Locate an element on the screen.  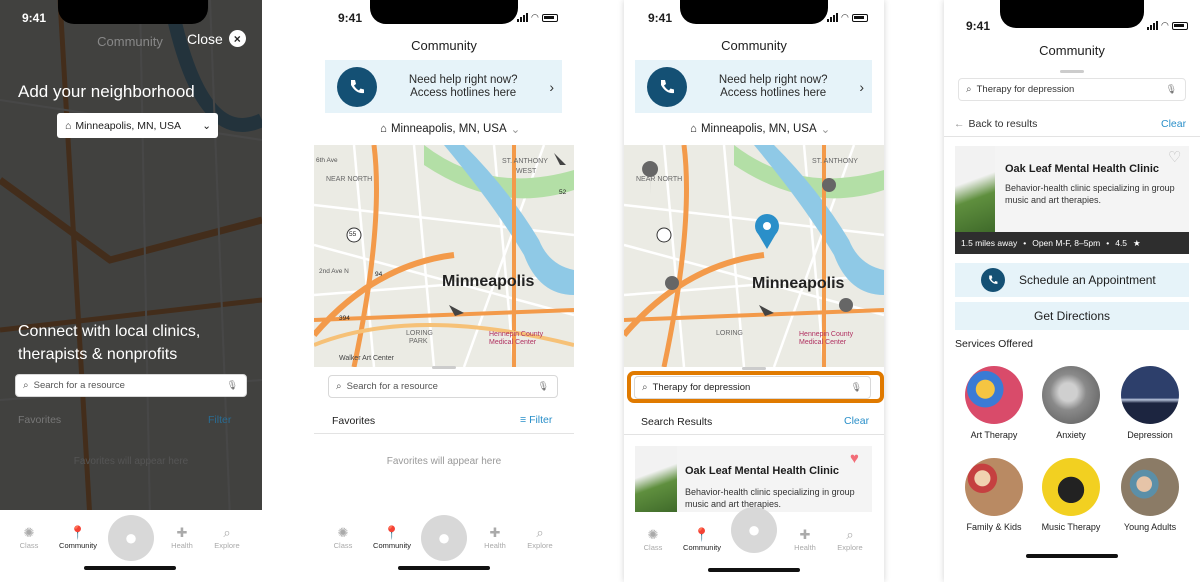
schedule-appointment-button: Schedule an Appointment is located at coordinates (1072, 280).